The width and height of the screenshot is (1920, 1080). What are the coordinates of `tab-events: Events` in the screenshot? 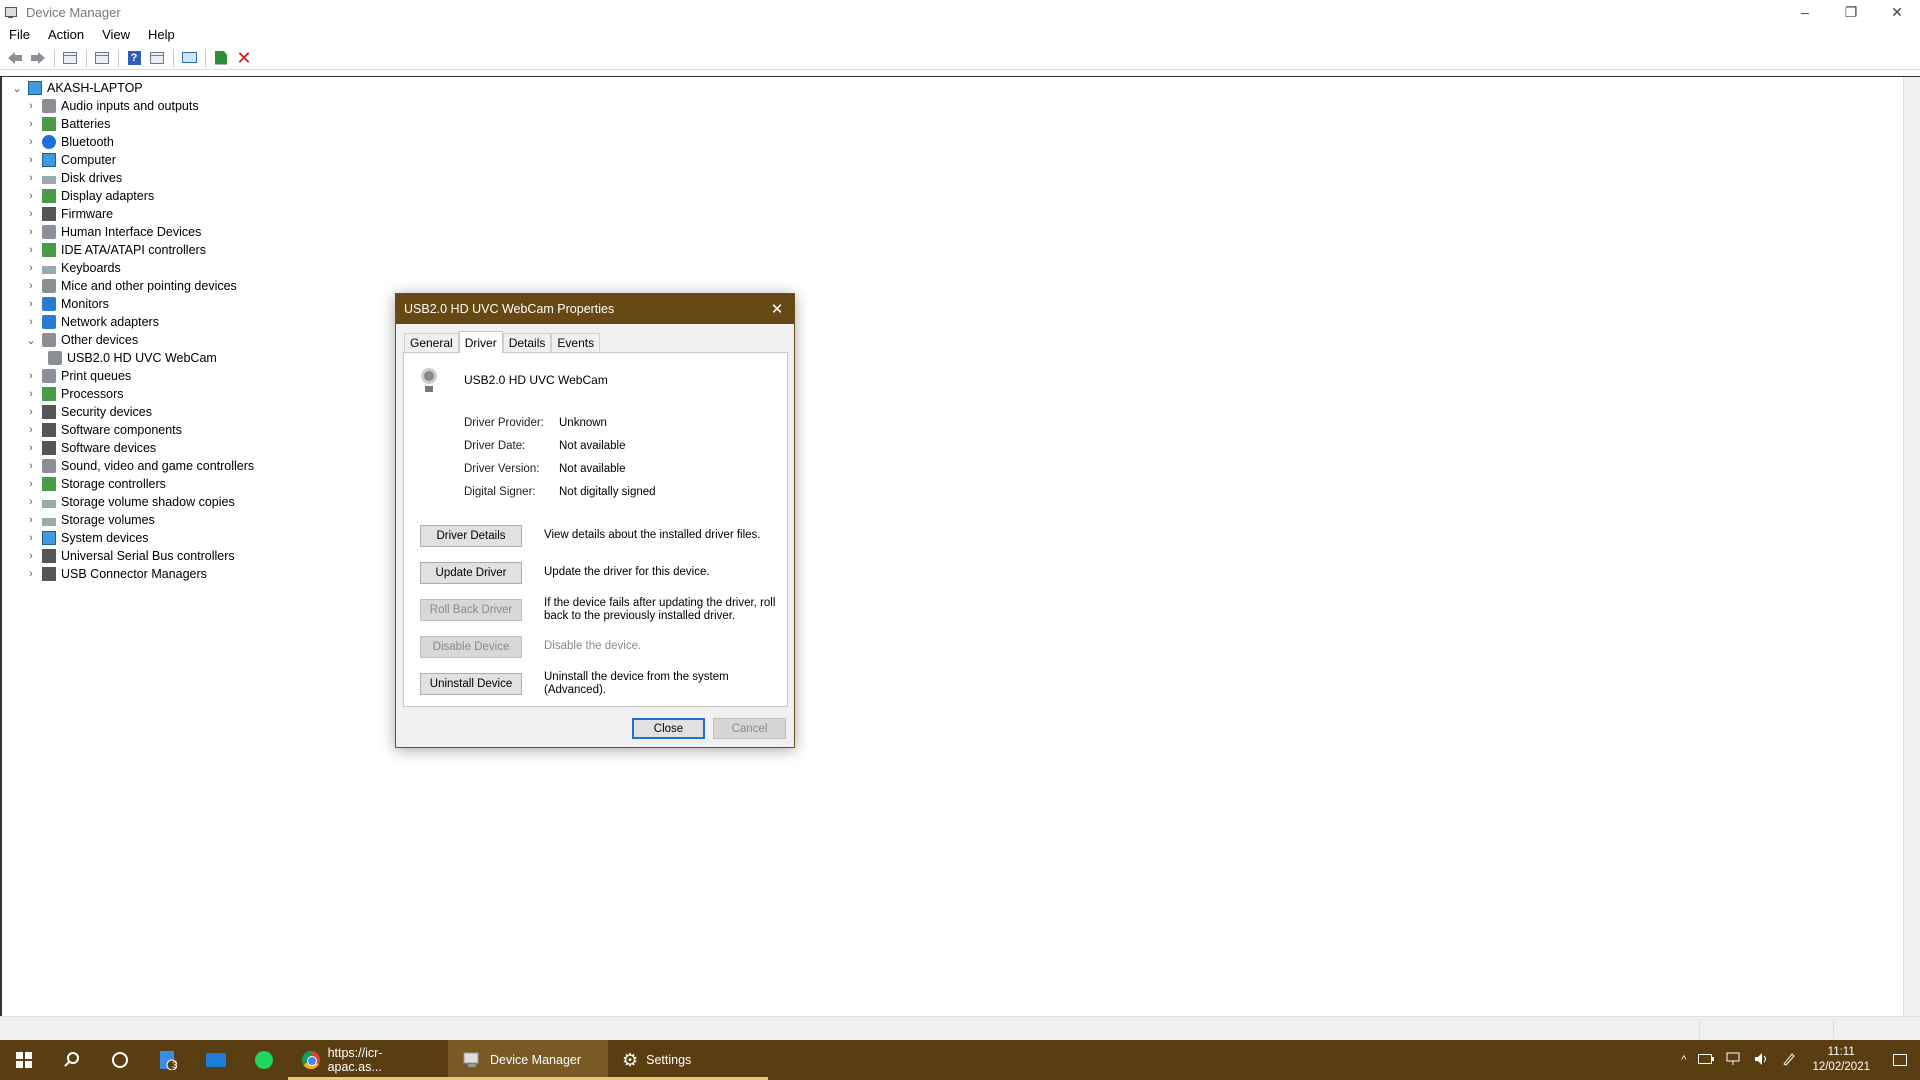 It's located at (576, 342).